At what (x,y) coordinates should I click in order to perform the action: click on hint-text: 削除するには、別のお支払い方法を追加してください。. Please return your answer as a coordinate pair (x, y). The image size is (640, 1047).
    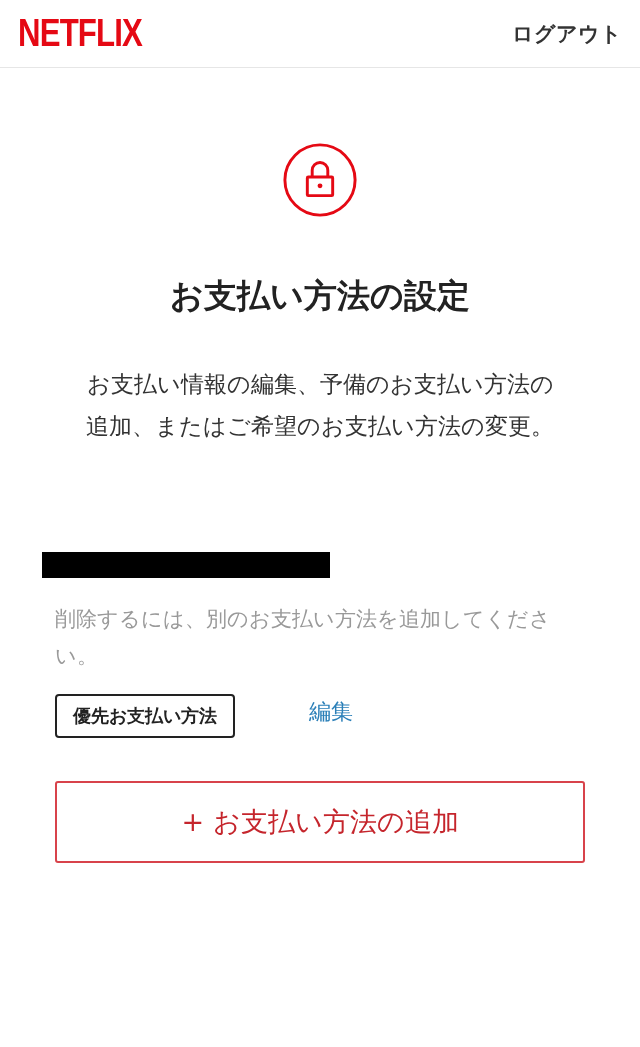
    Looking at the image, I should click on (303, 638).